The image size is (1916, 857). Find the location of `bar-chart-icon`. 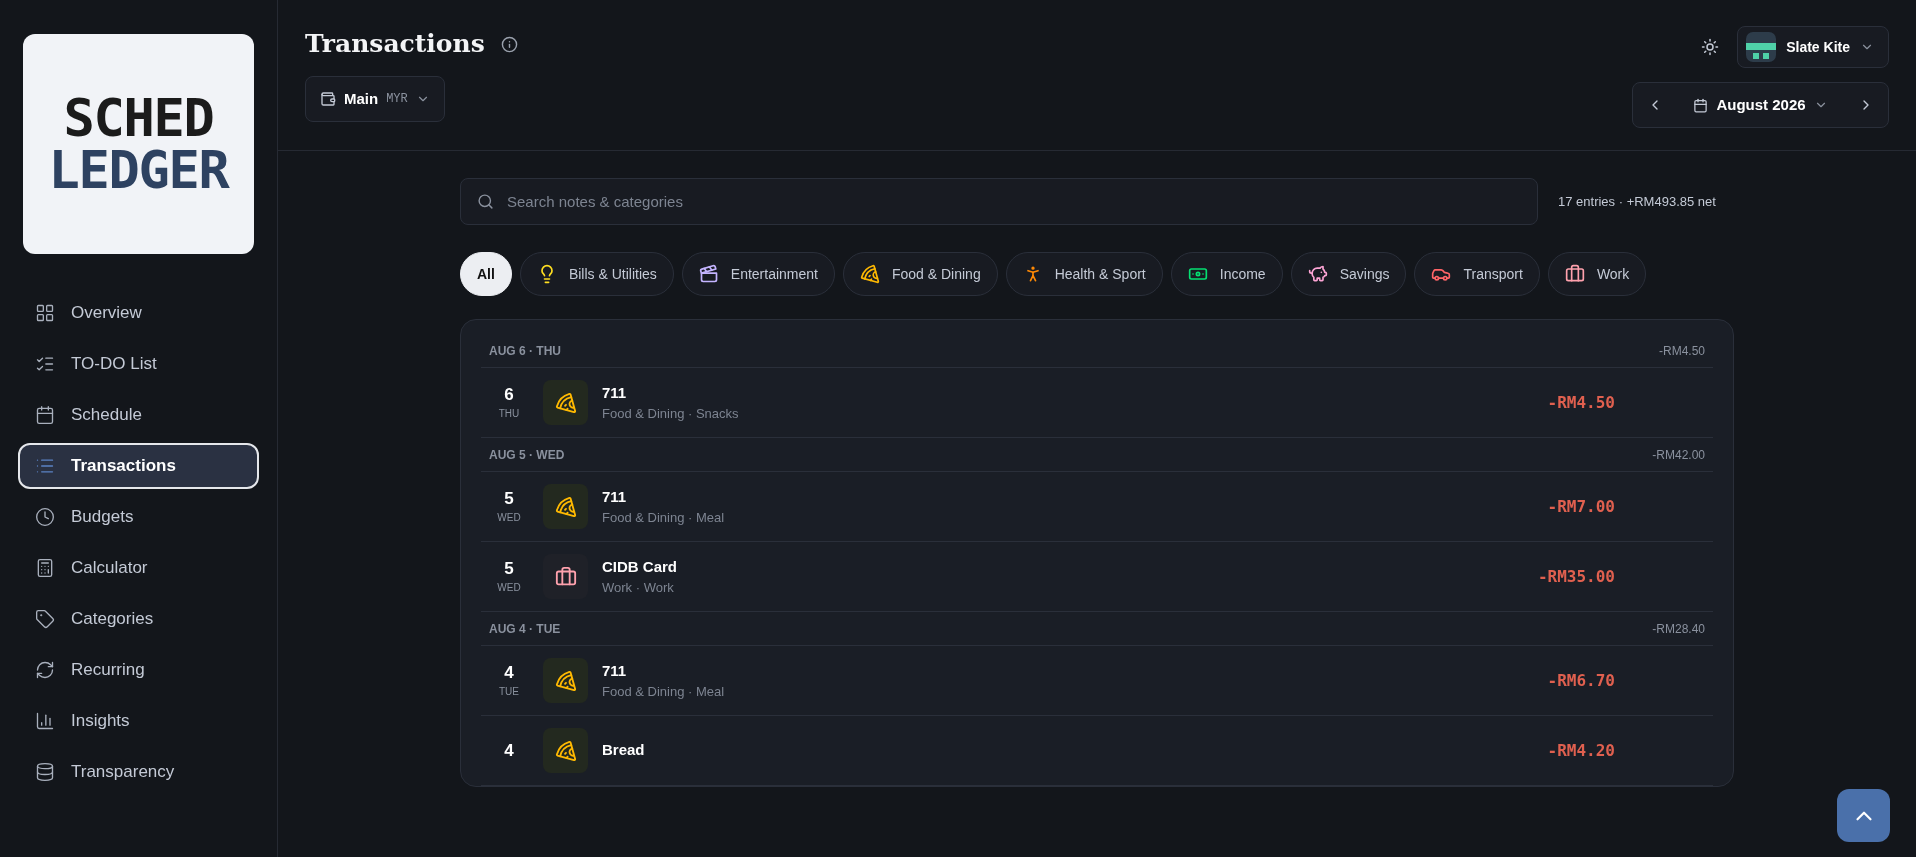

bar-chart-icon is located at coordinates (45, 721).